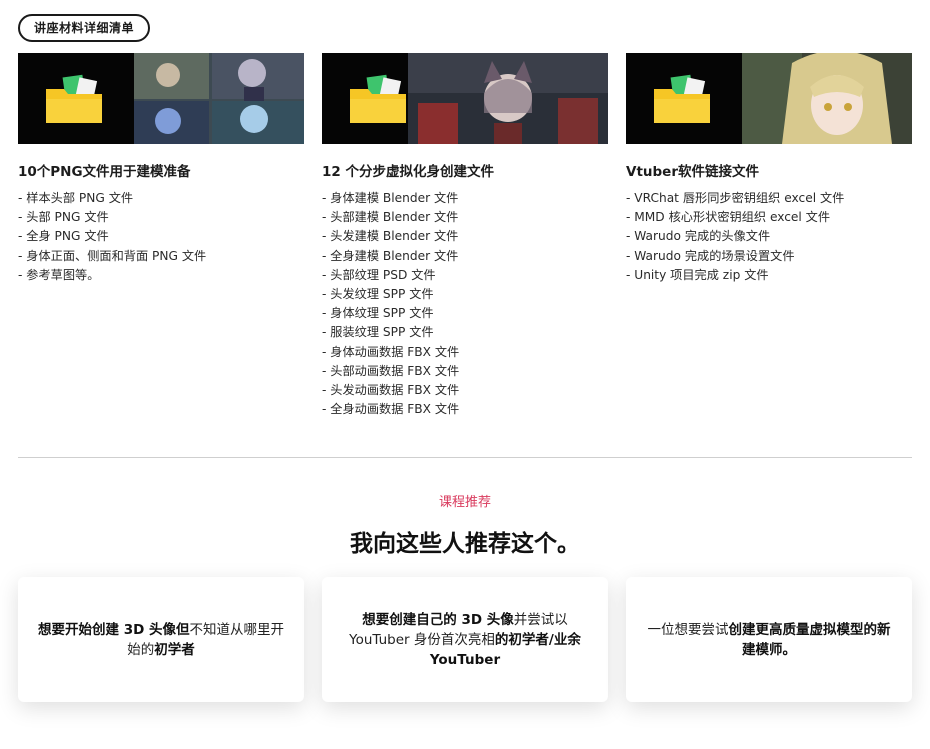  I want to click on recommend-card: 想要开始创建 3D 头像但不知道从哪里开始的初学者, so click(161, 639).